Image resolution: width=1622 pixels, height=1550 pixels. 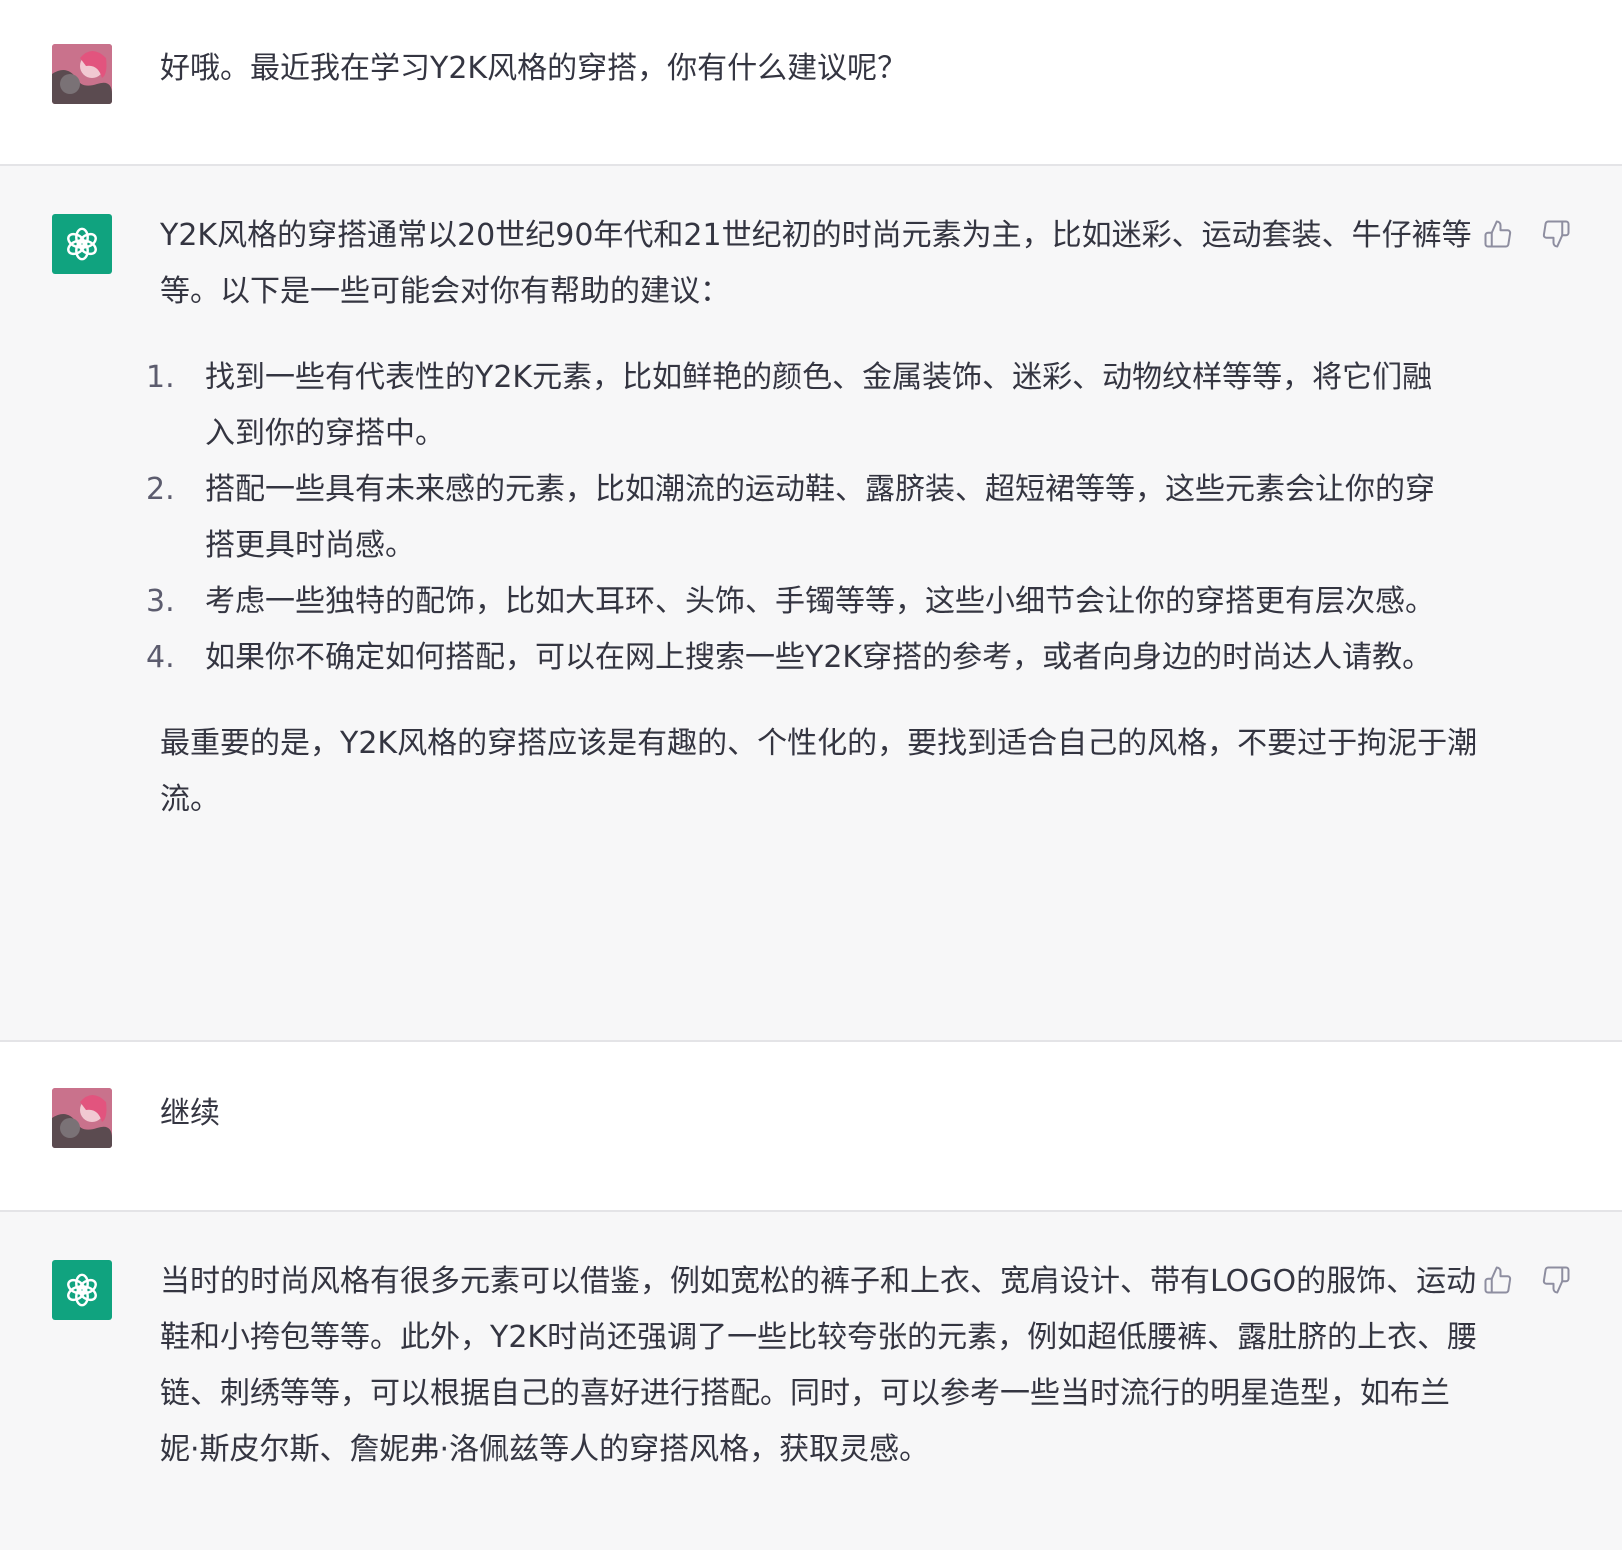 What do you see at coordinates (160, 601) in the screenshot?
I see `list-number: 3.` at bounding box center [160, 601].